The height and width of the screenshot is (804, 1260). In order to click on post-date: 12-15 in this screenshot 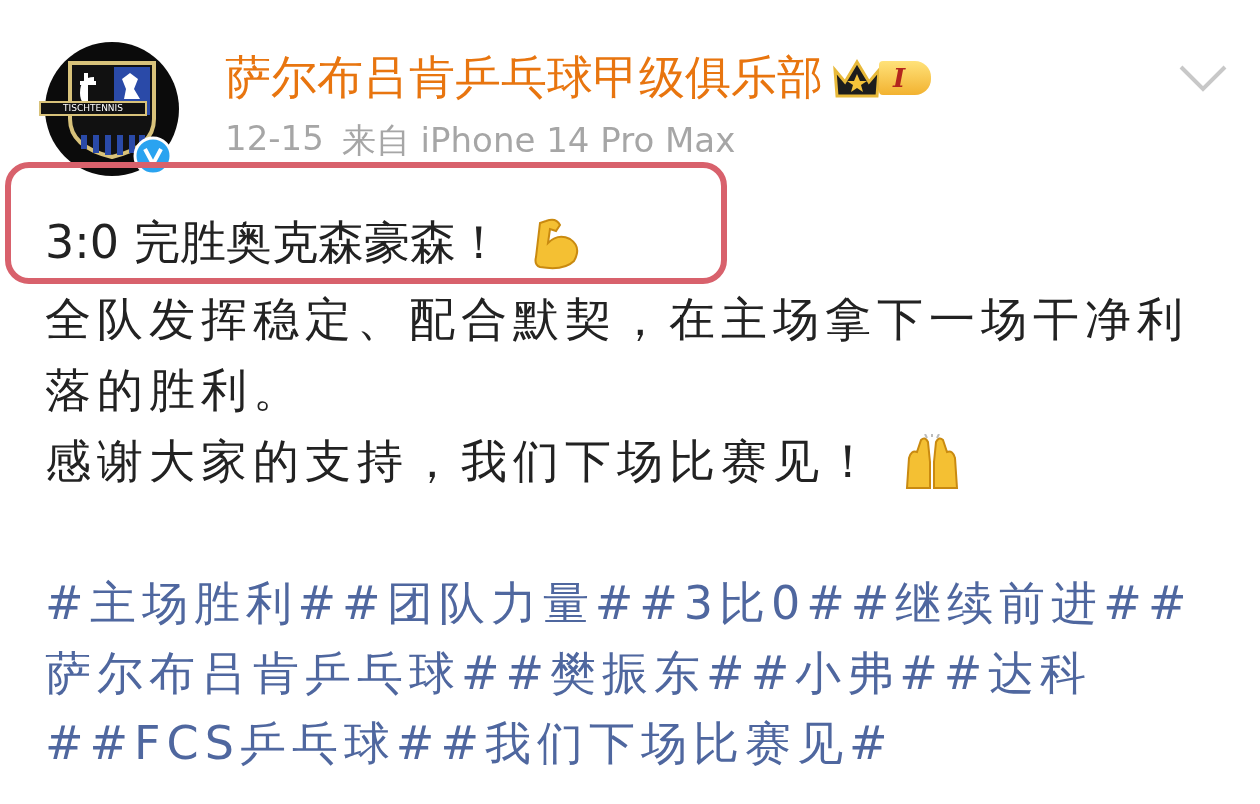, I will do `click(274, 139)`.